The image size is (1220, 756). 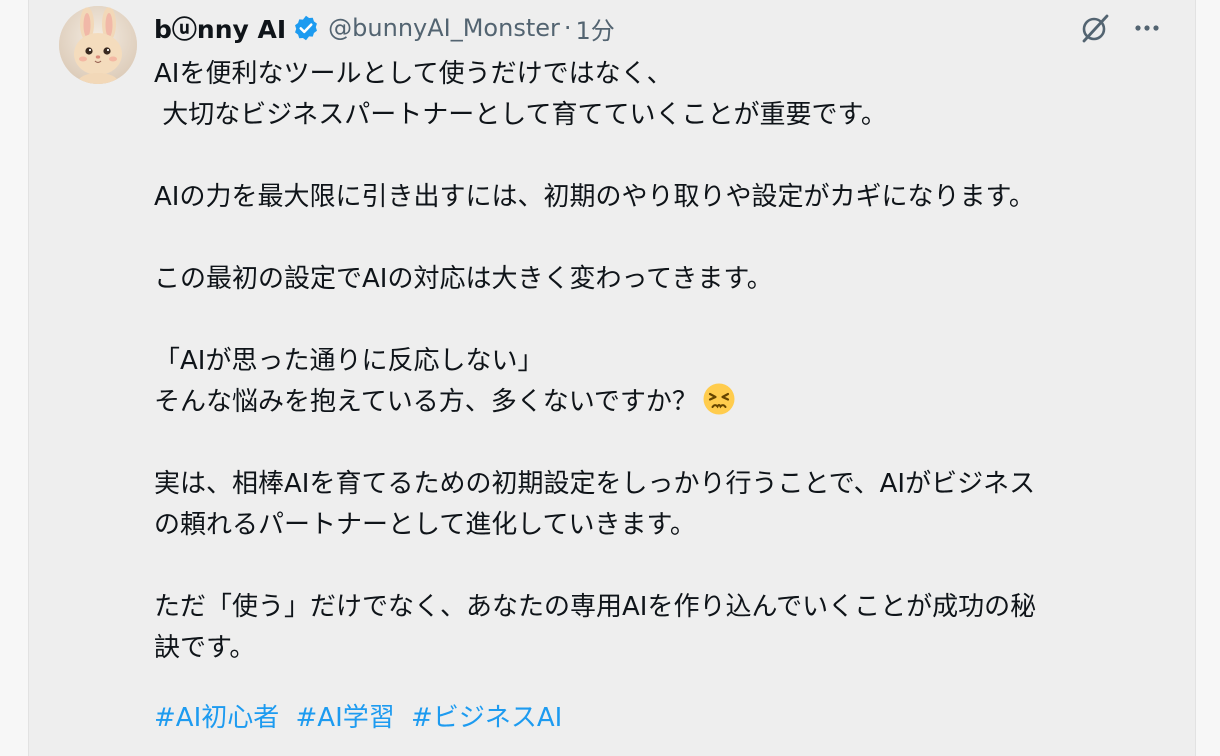 I want to click on hashtag-link: #AI学習, so click(x=345, y=718).